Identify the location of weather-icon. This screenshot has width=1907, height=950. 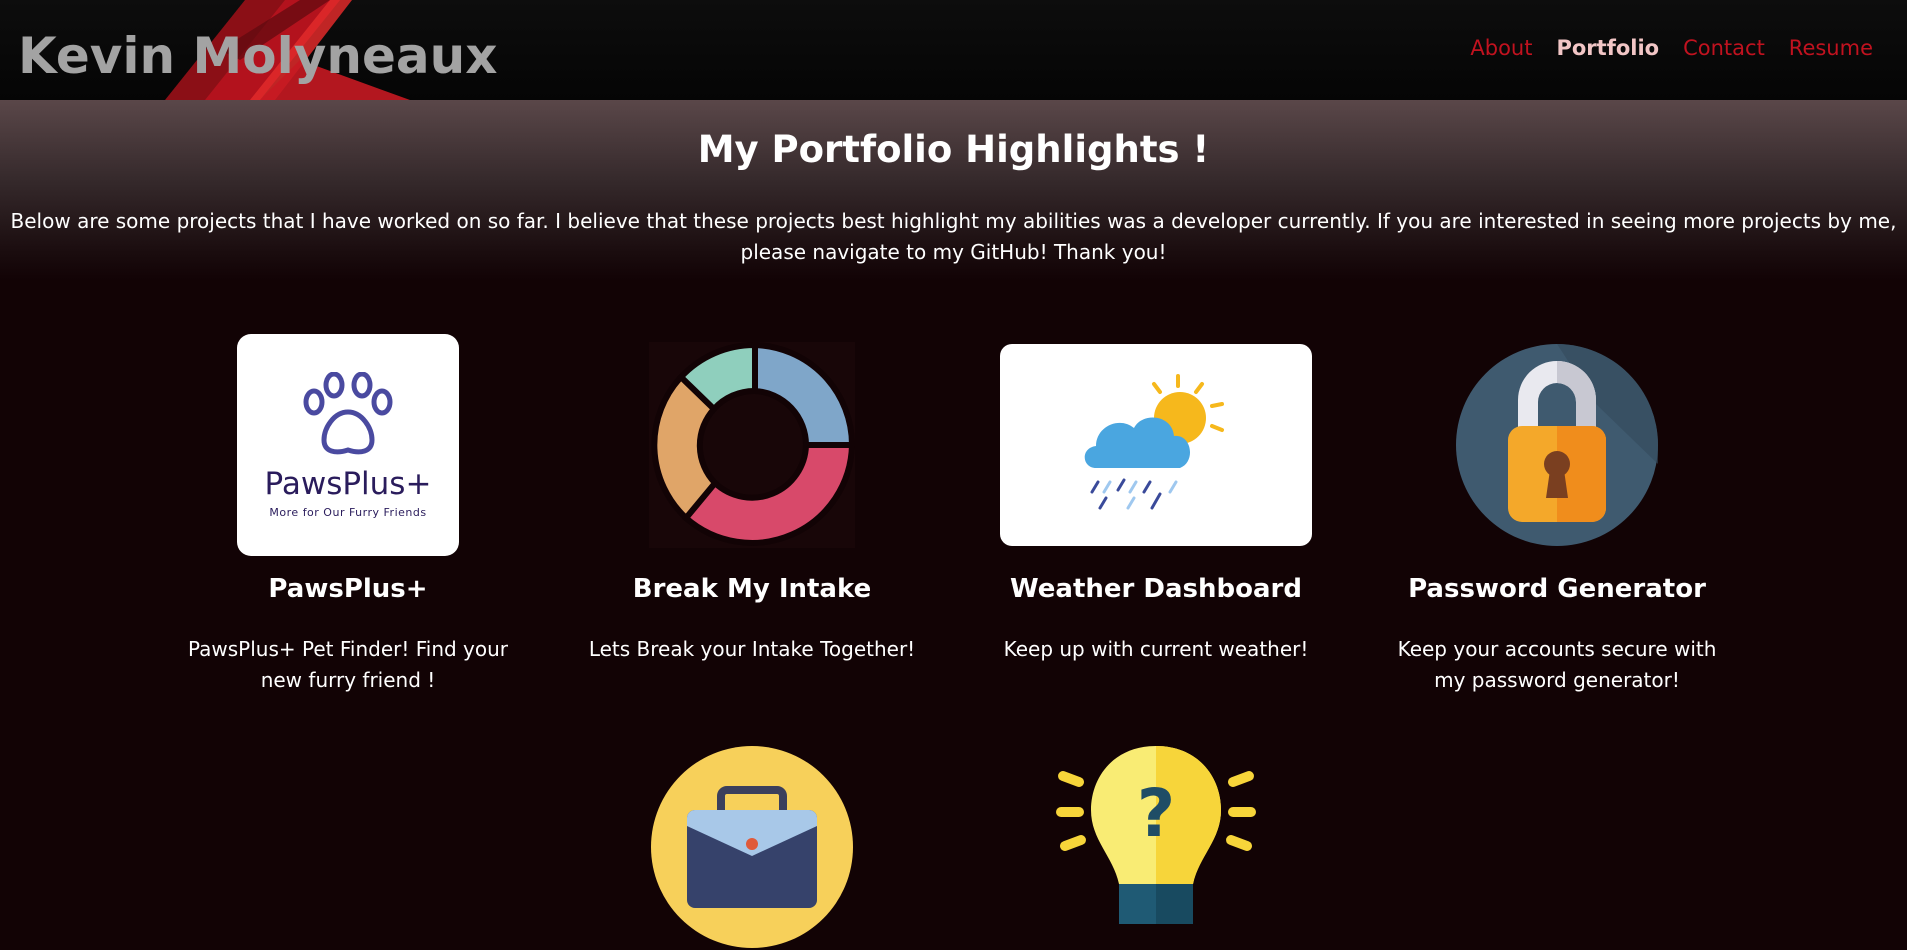
(1156, 445).